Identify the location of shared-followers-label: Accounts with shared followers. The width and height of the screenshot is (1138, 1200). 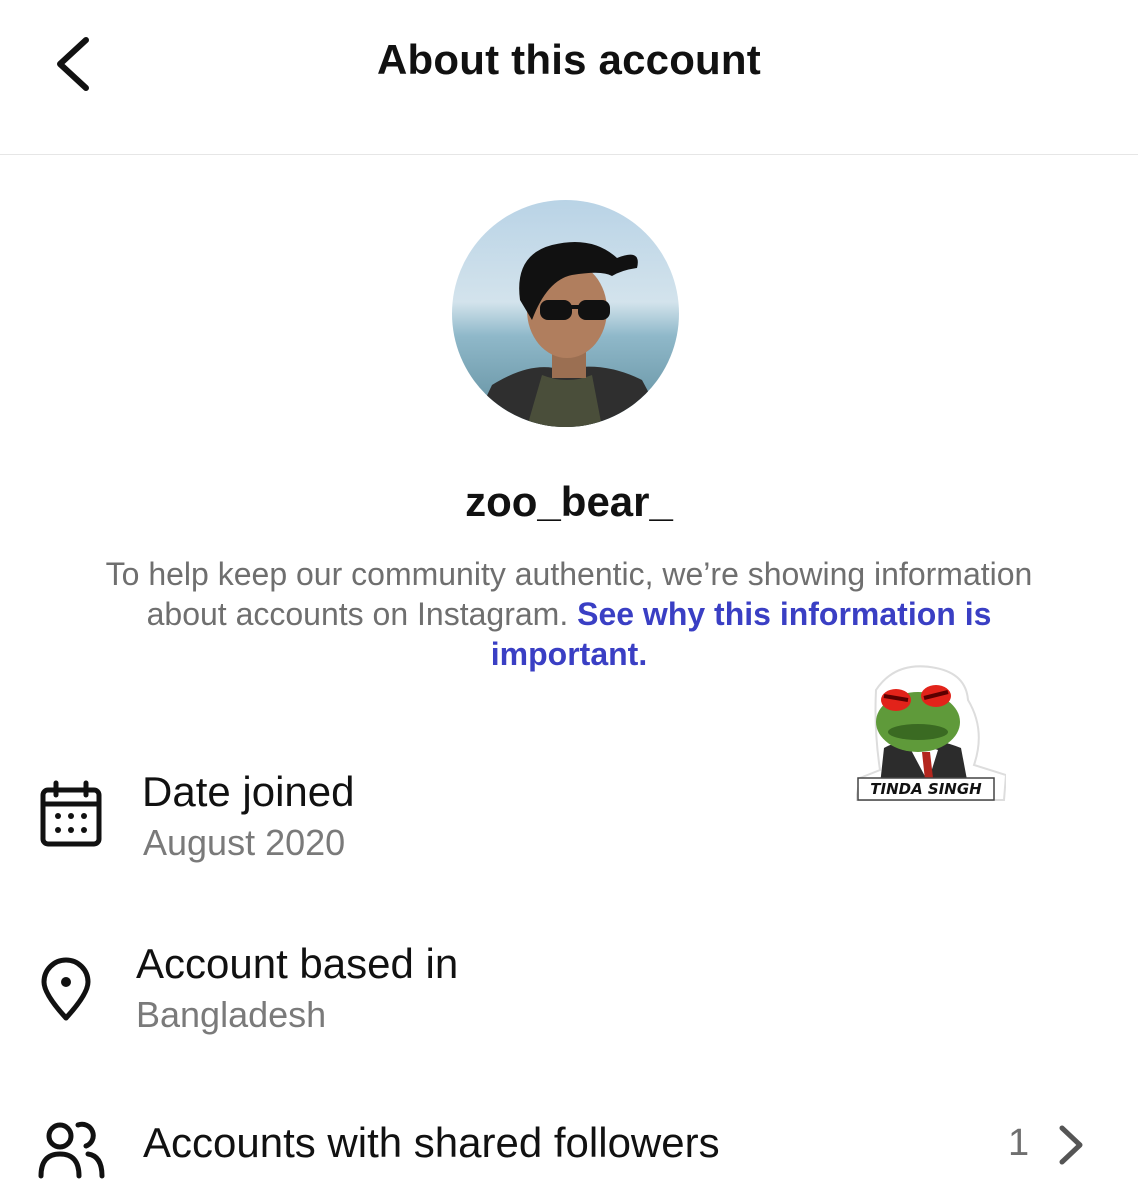
(431, 1142).